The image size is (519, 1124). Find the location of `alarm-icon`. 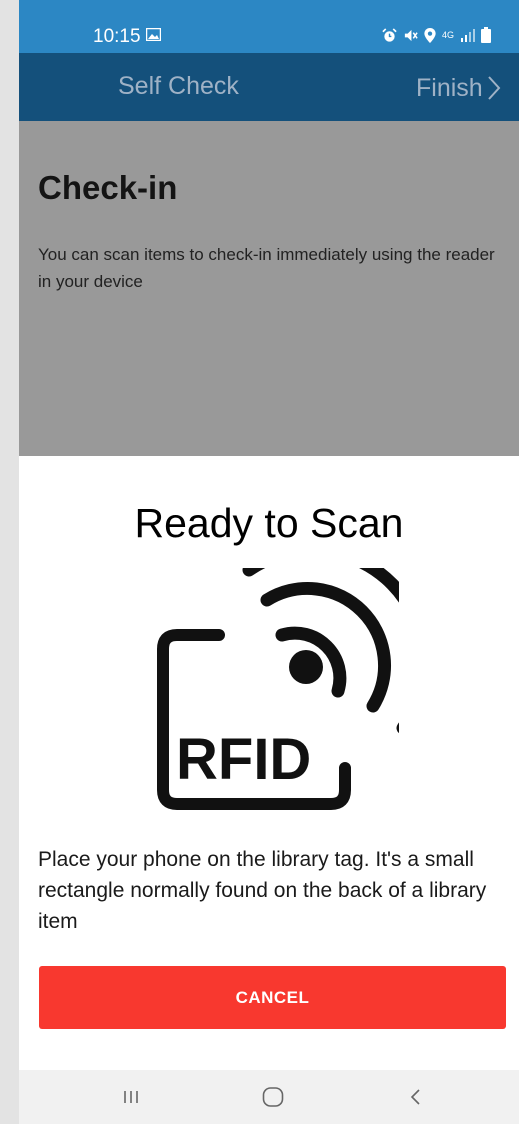

alarm-icon is located at coordinates (389, 34).